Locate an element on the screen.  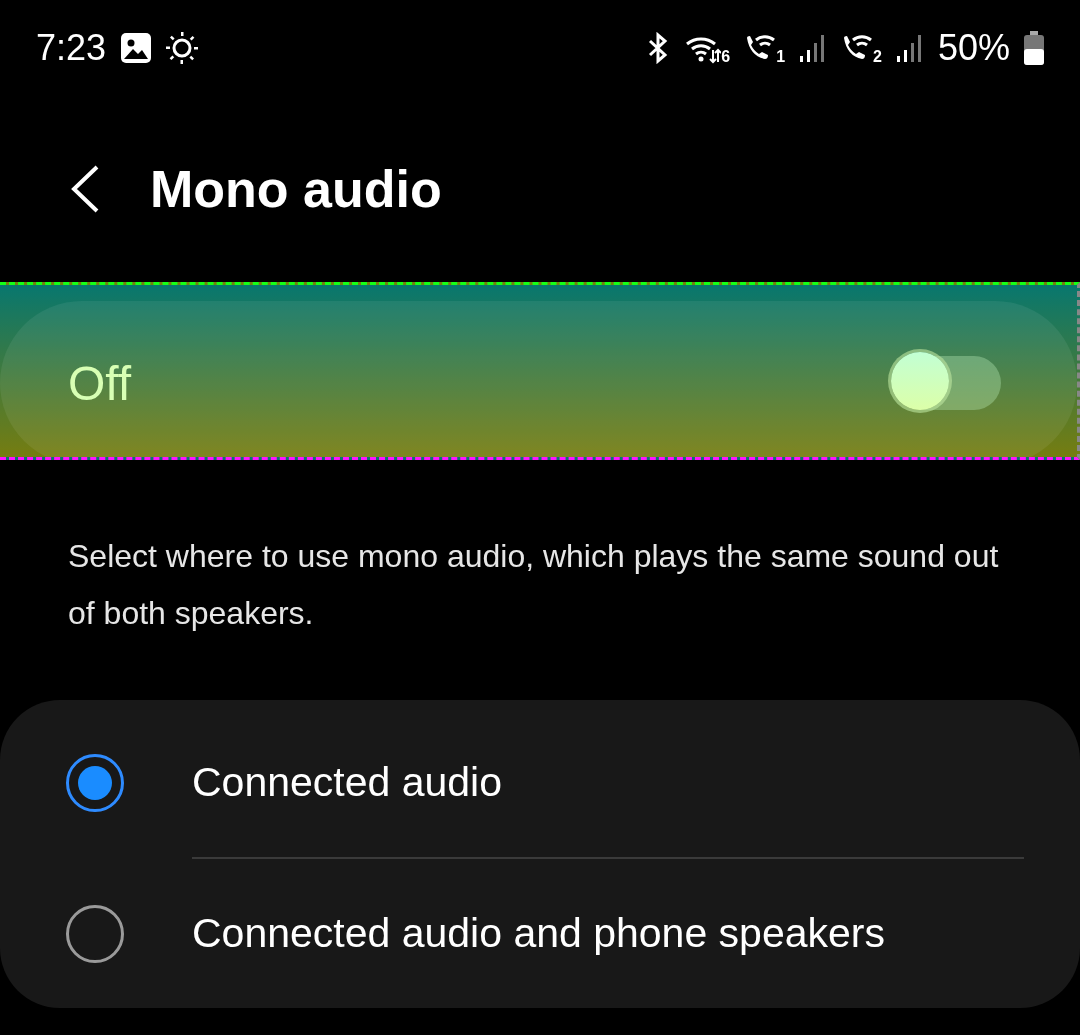
brightness-icon is located at coordinates (182, 48).